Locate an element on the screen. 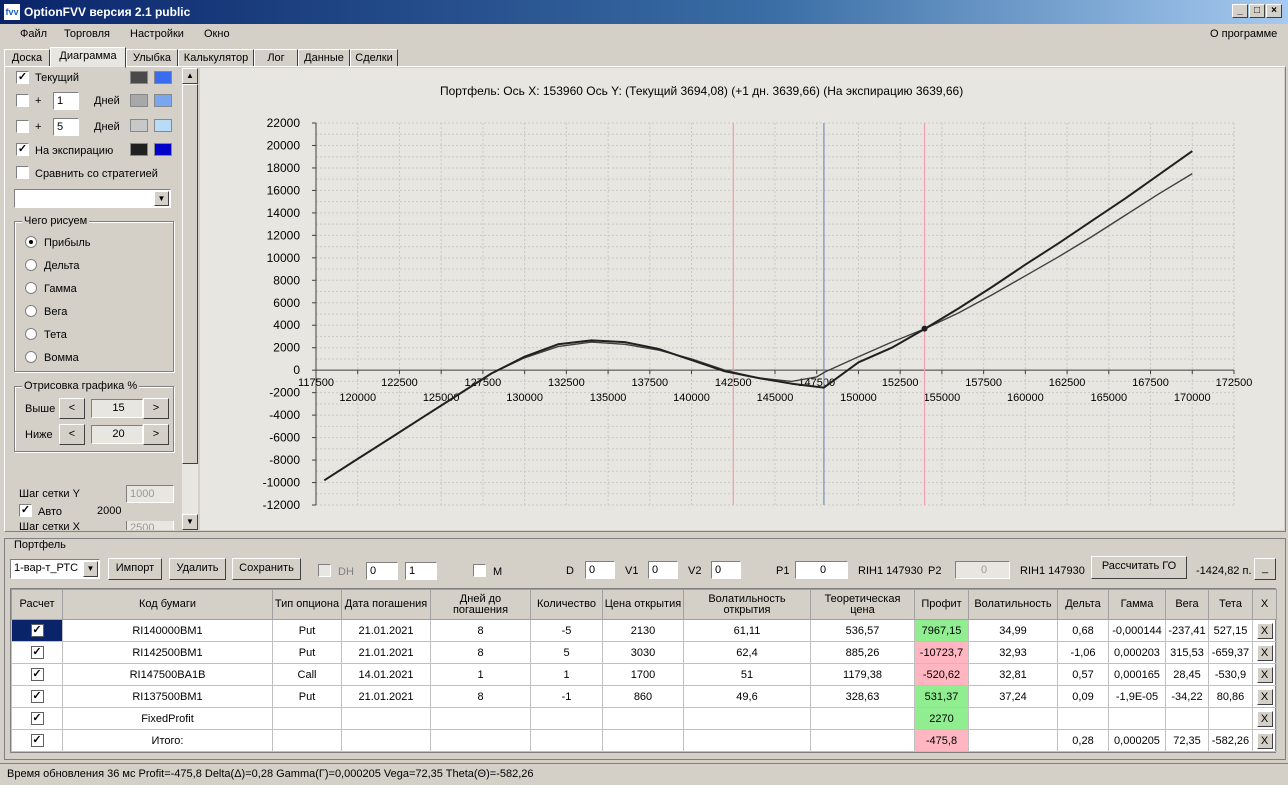 This screenshot has height=785, width=1288. days2-input: 5 is located at coordinates (66, 127).